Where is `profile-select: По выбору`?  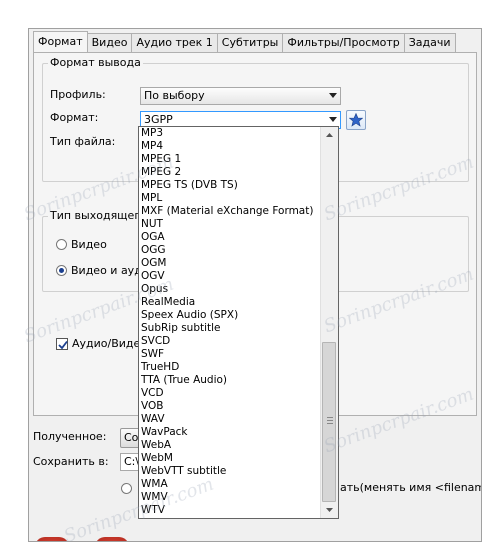 profile-select: По выбору is located at coordinates (240, 96).